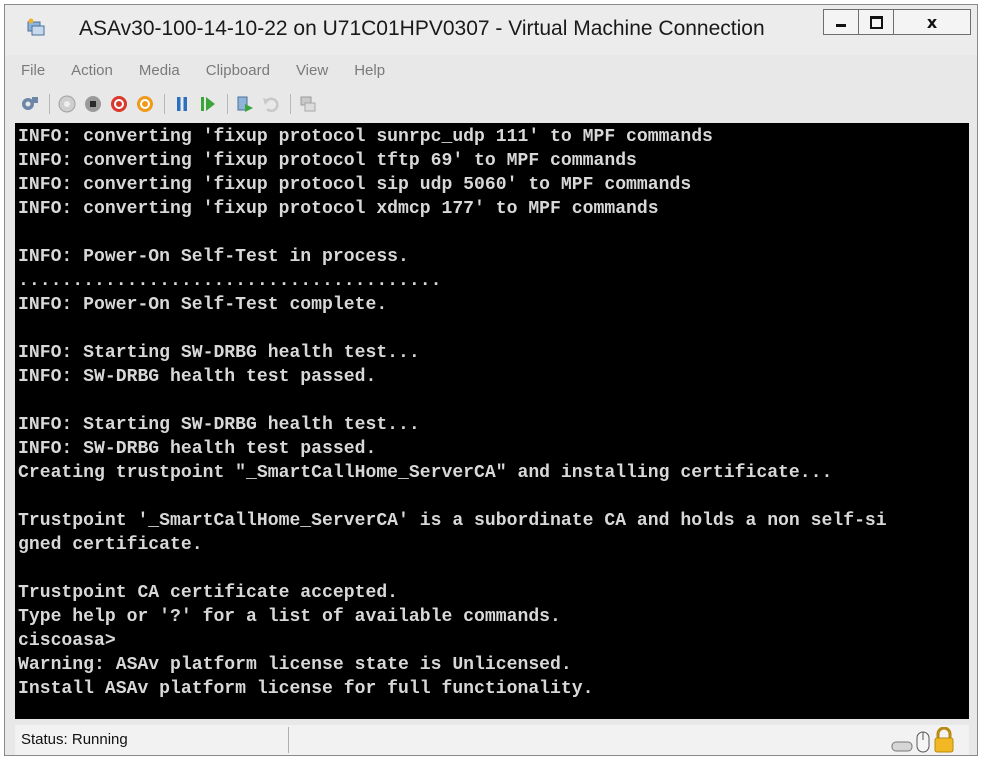 The height and width of the screenshot is (761, 984). What do you see at coordinates (145, 104) in the screenshot?
I see `power-icon` at bounding box center [145, 104].